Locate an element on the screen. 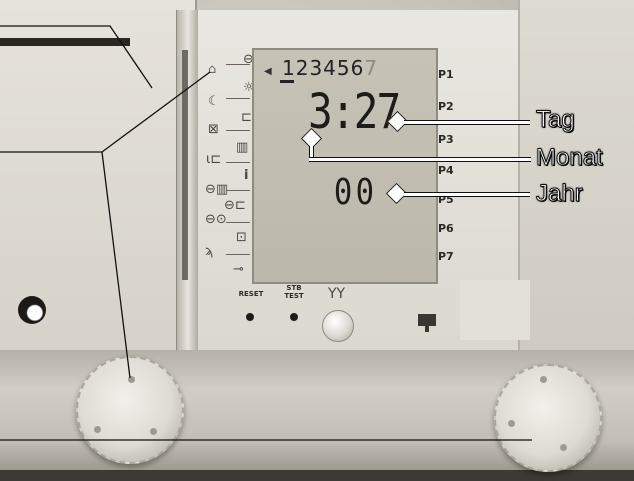  callout-monat: Monat is located at coordinates (570, 158).